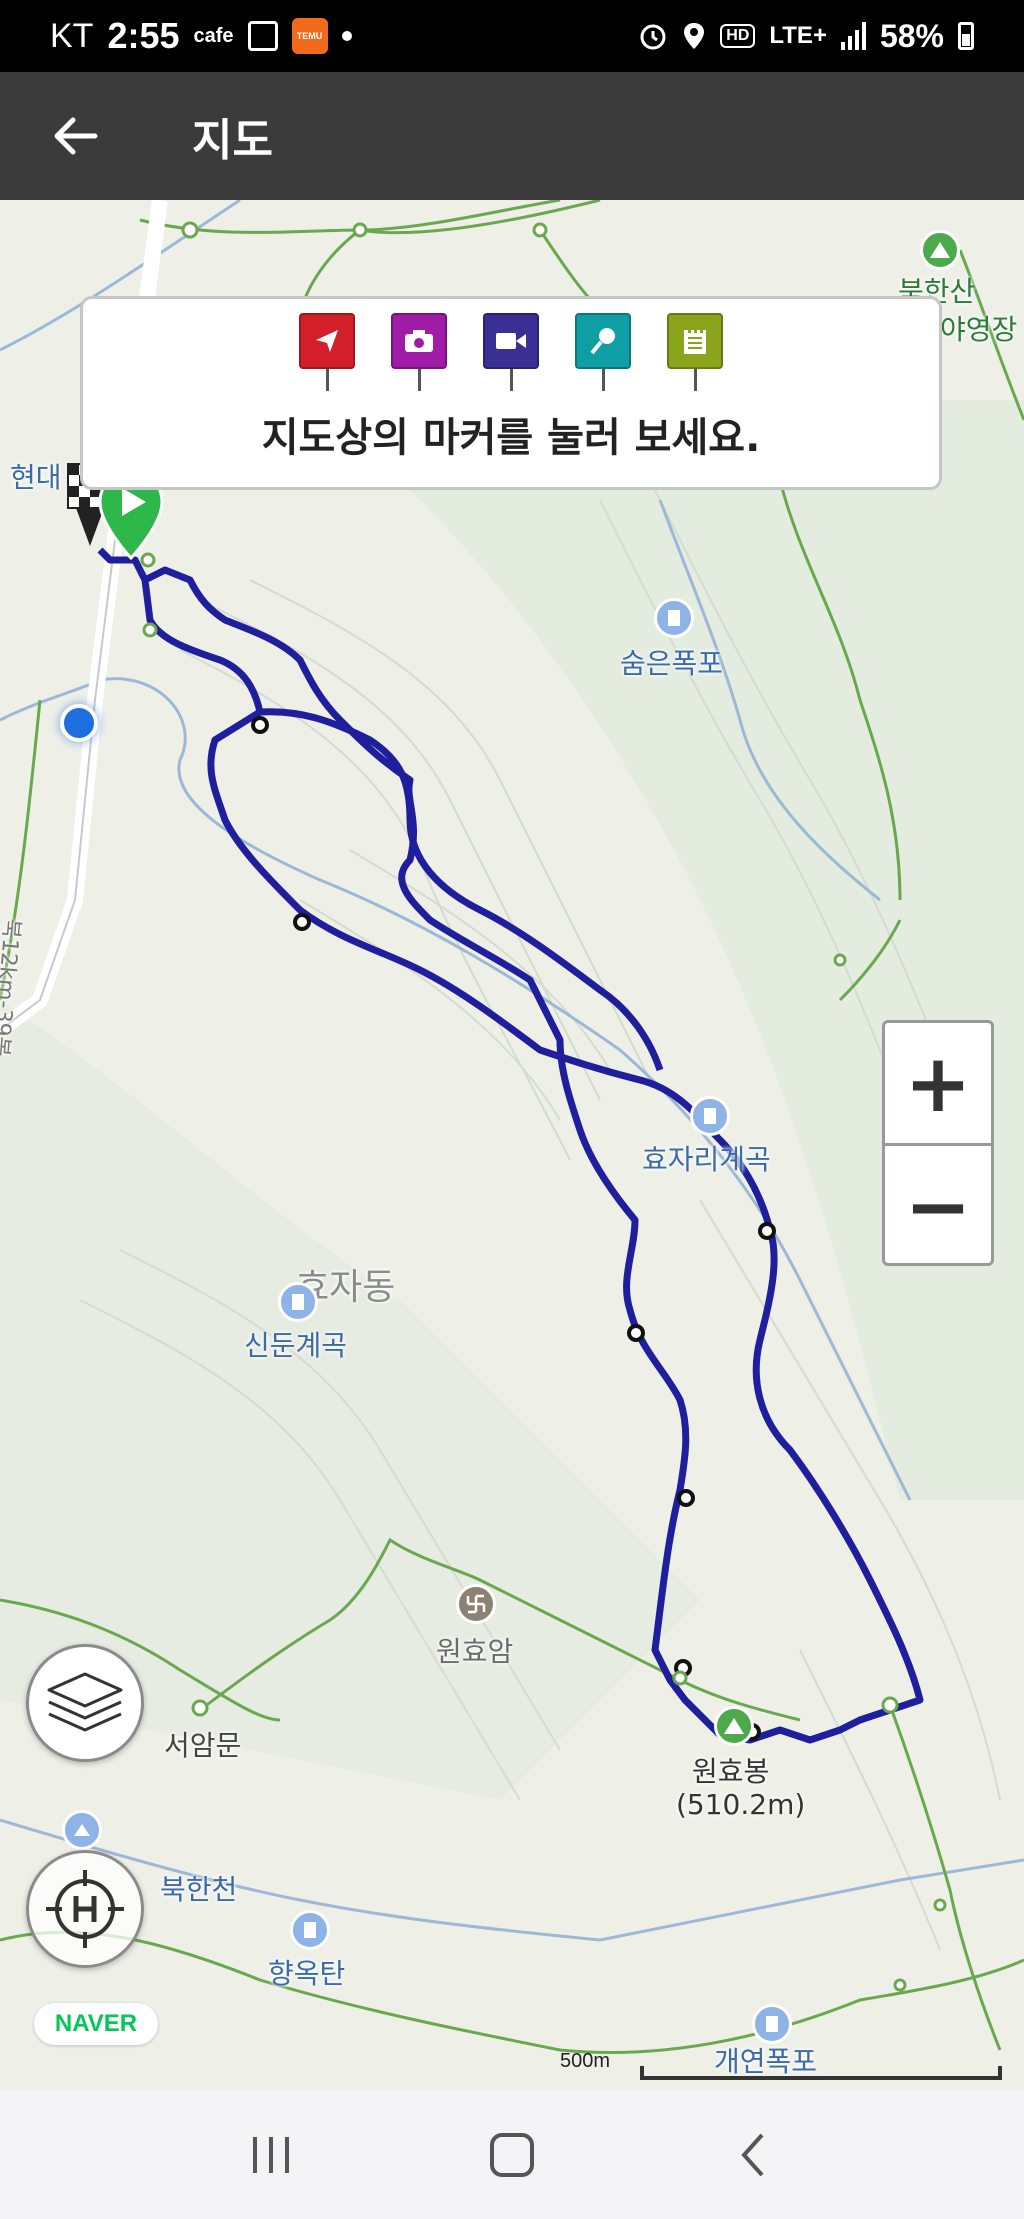 This screenshot has width=1024, height=2219. I want to click on poi-label: (510.2m), so click(741, 1804).